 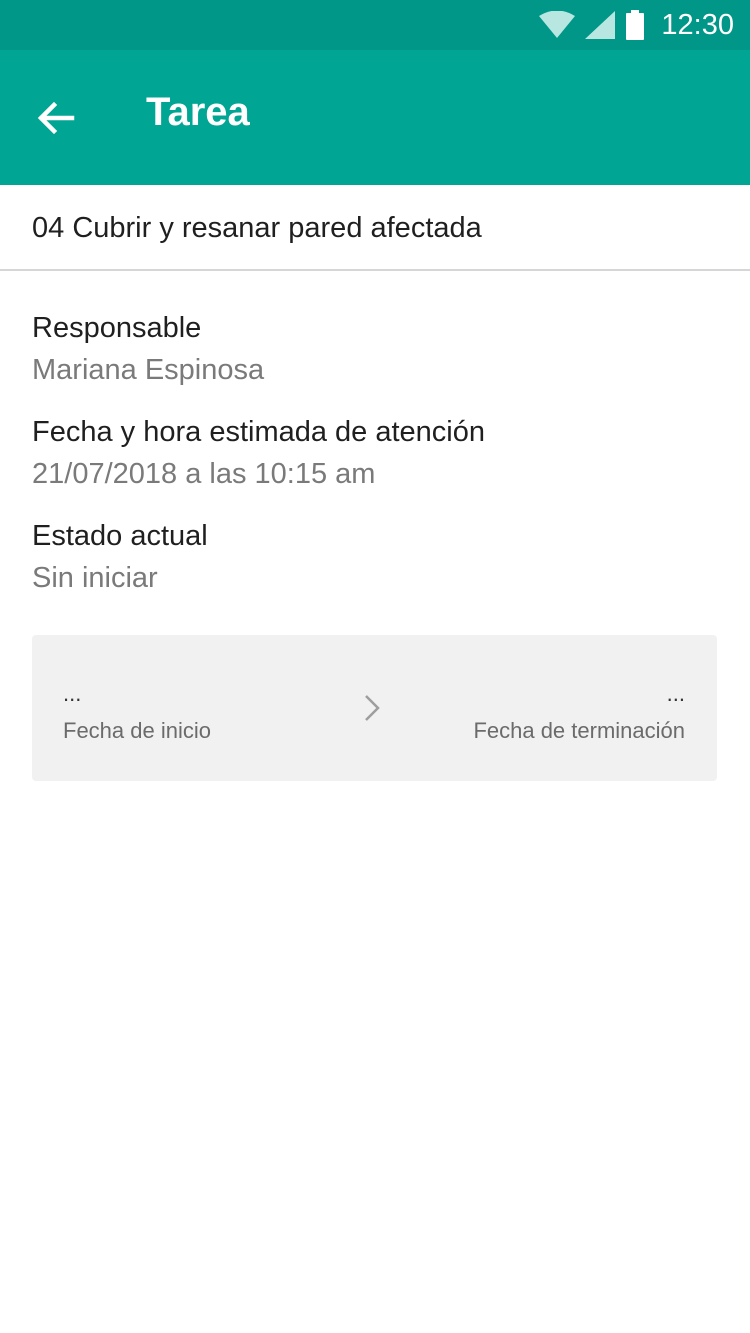 I want to click on estimated-date-label: Fecha y hora estimada de atención, so click(x=258, y=432).